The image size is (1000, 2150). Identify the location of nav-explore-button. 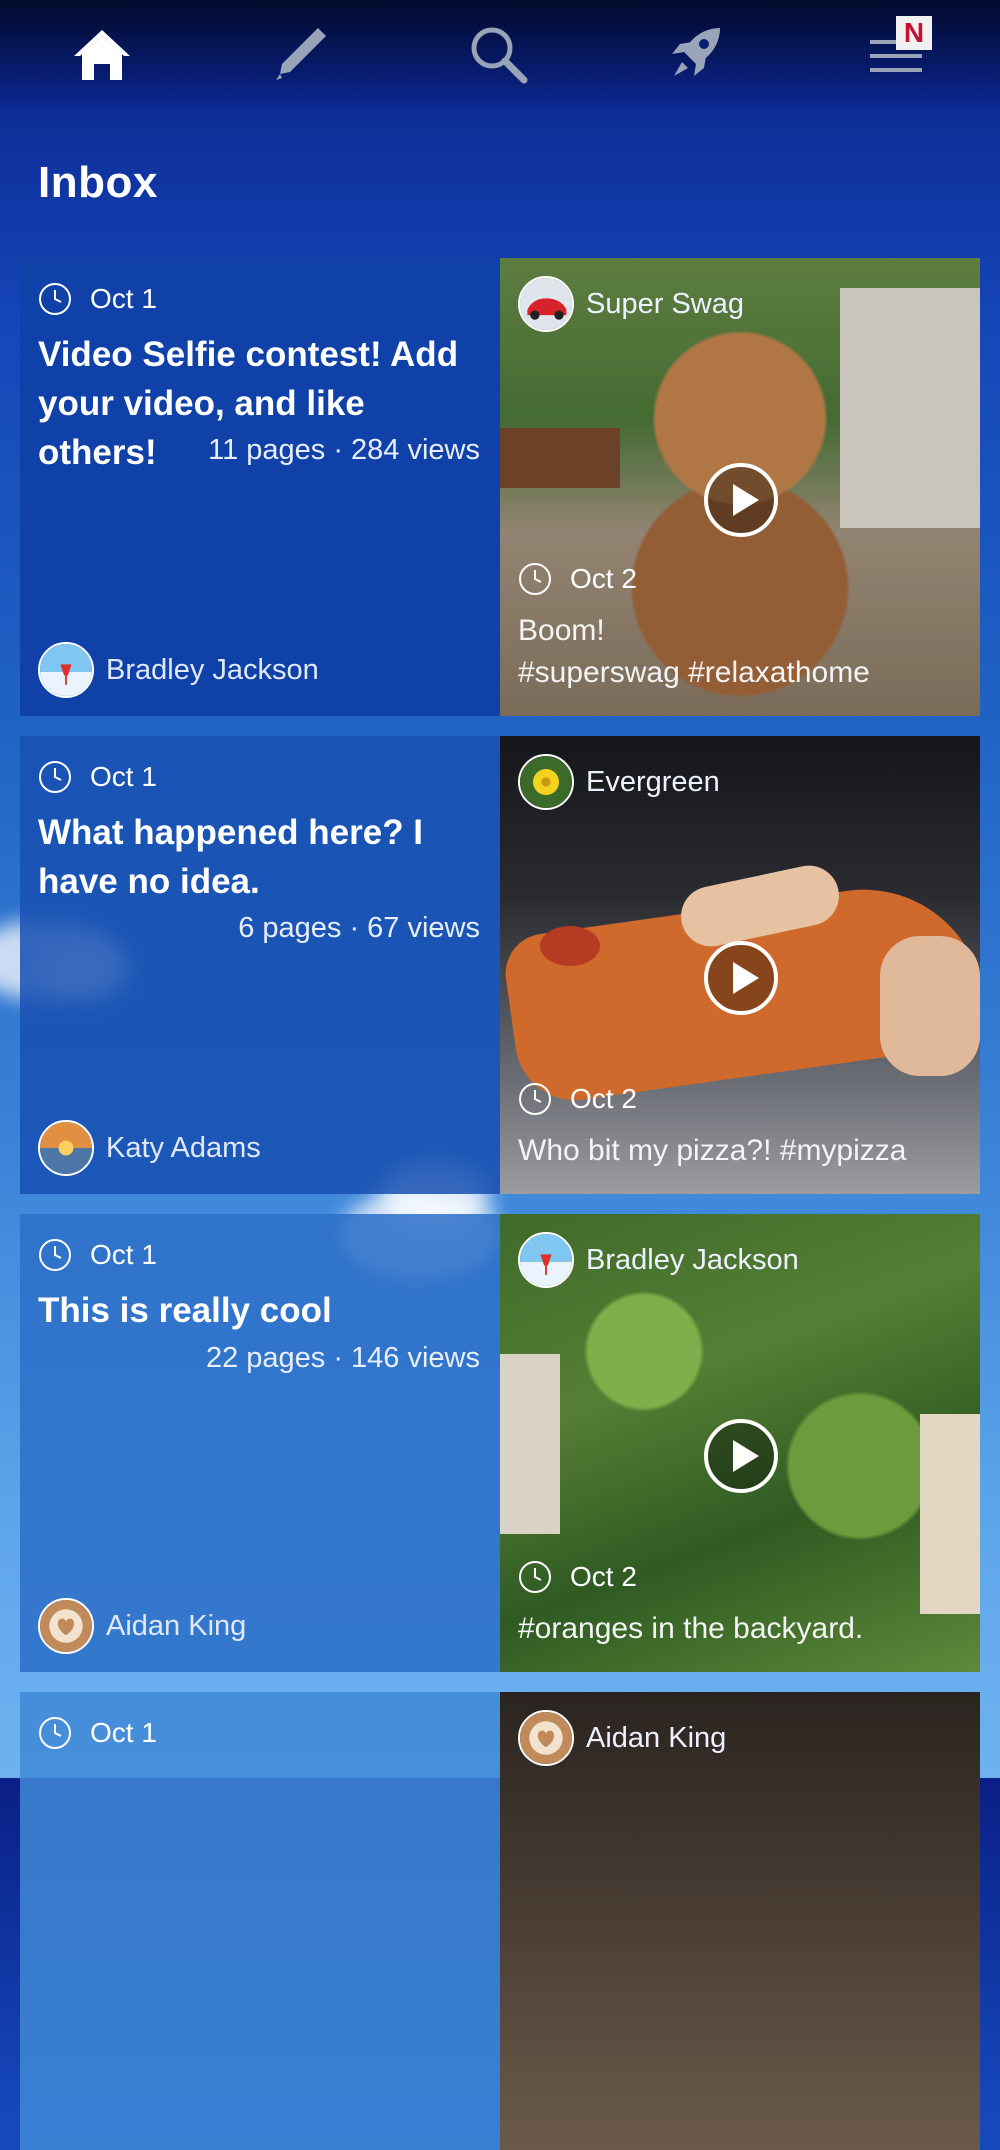
(696, 54).